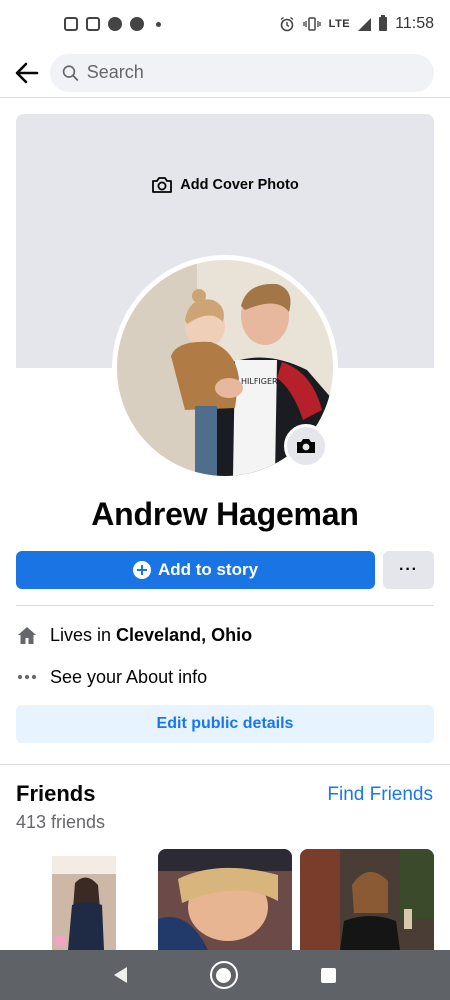  I want to click on find-friends-link: Find Friends, so click(380, 795).